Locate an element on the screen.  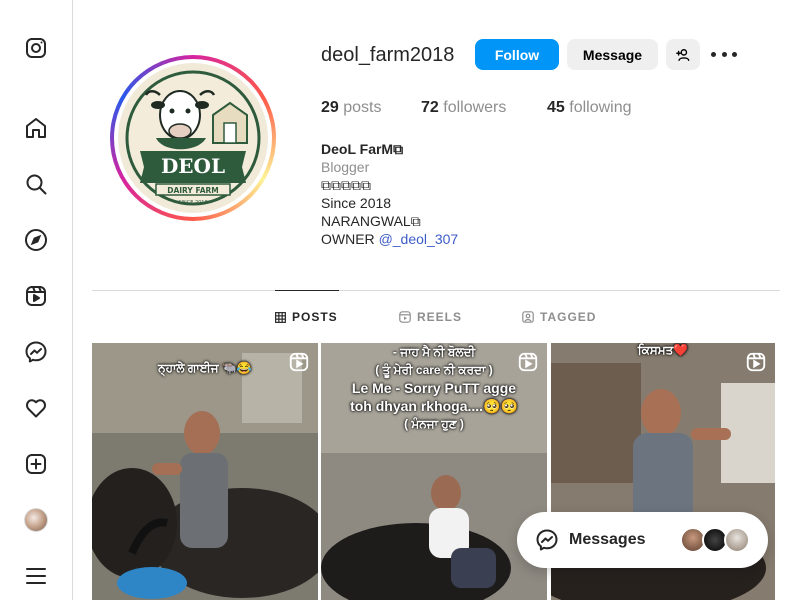
logo-since-text: SINCE 2018 is located at coordinates (192, 203).